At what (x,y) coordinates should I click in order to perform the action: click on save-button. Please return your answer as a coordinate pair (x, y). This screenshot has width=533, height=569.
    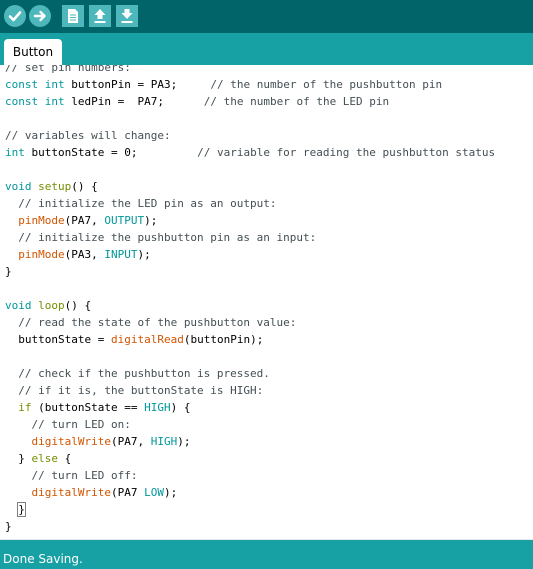
    Looking at the image, I should click on (127, 16).